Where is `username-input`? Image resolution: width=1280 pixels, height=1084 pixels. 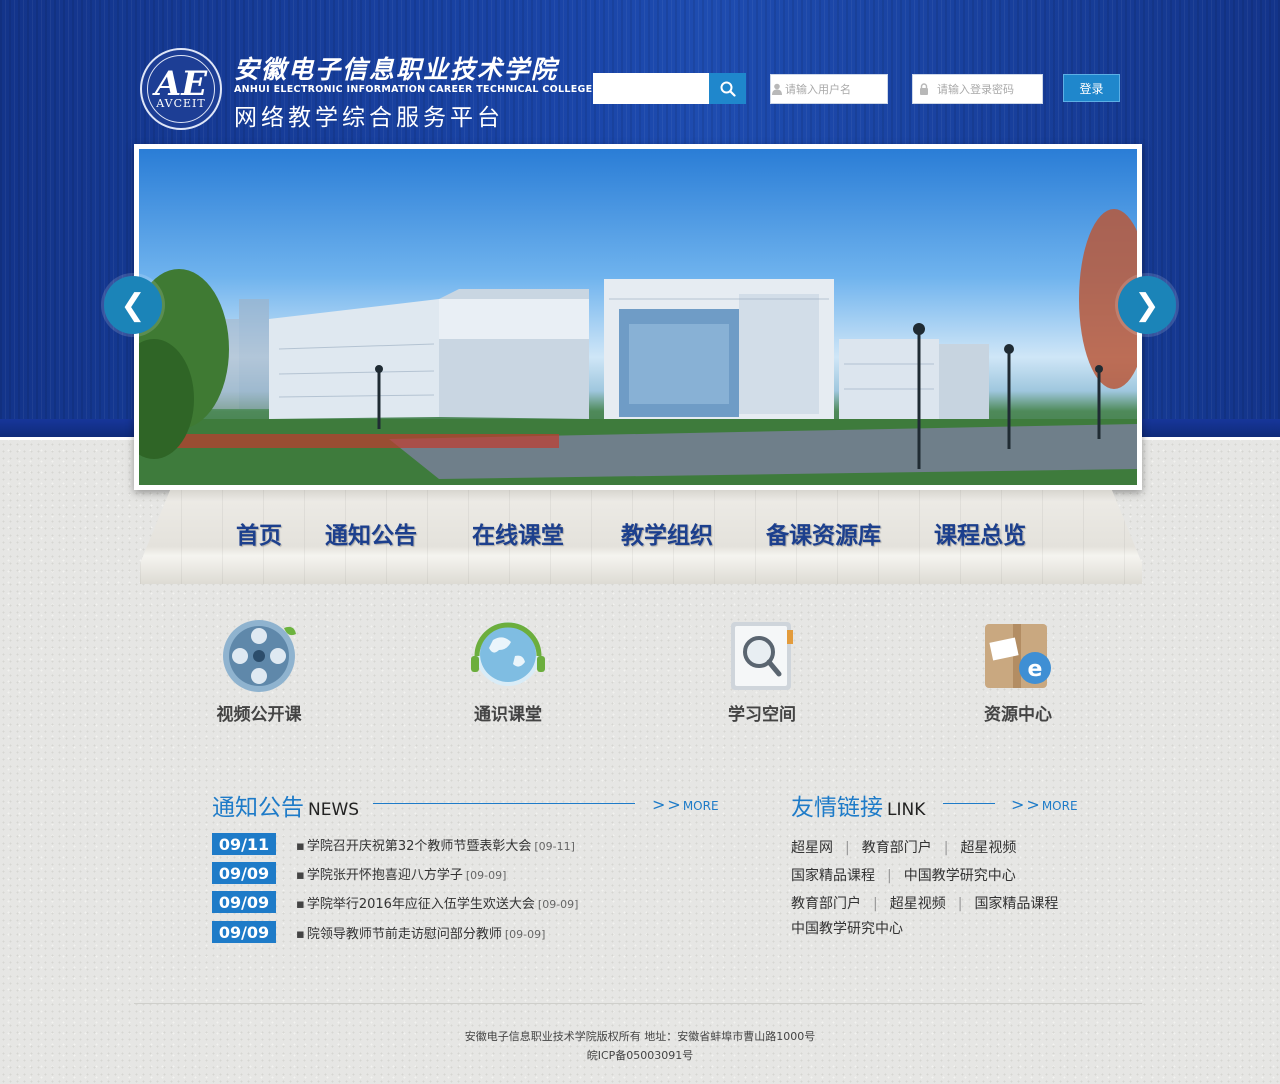
username-input is located at coordinates (835, 89).